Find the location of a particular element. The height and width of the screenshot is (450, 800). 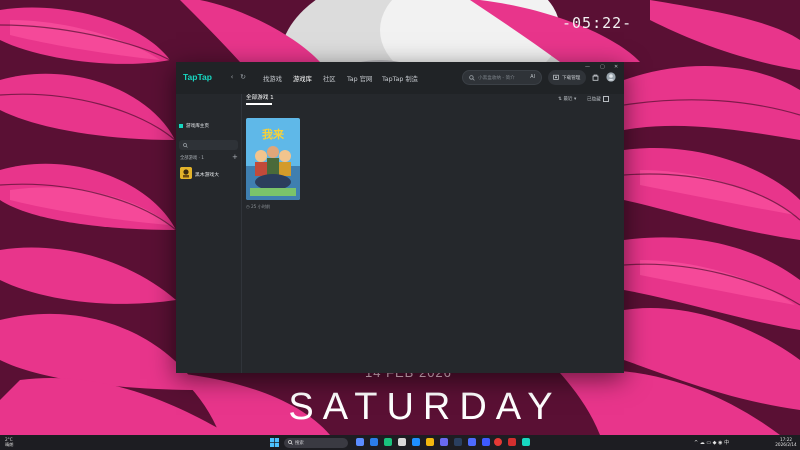

minimize-icon: — is located at coordinates (587, 67).